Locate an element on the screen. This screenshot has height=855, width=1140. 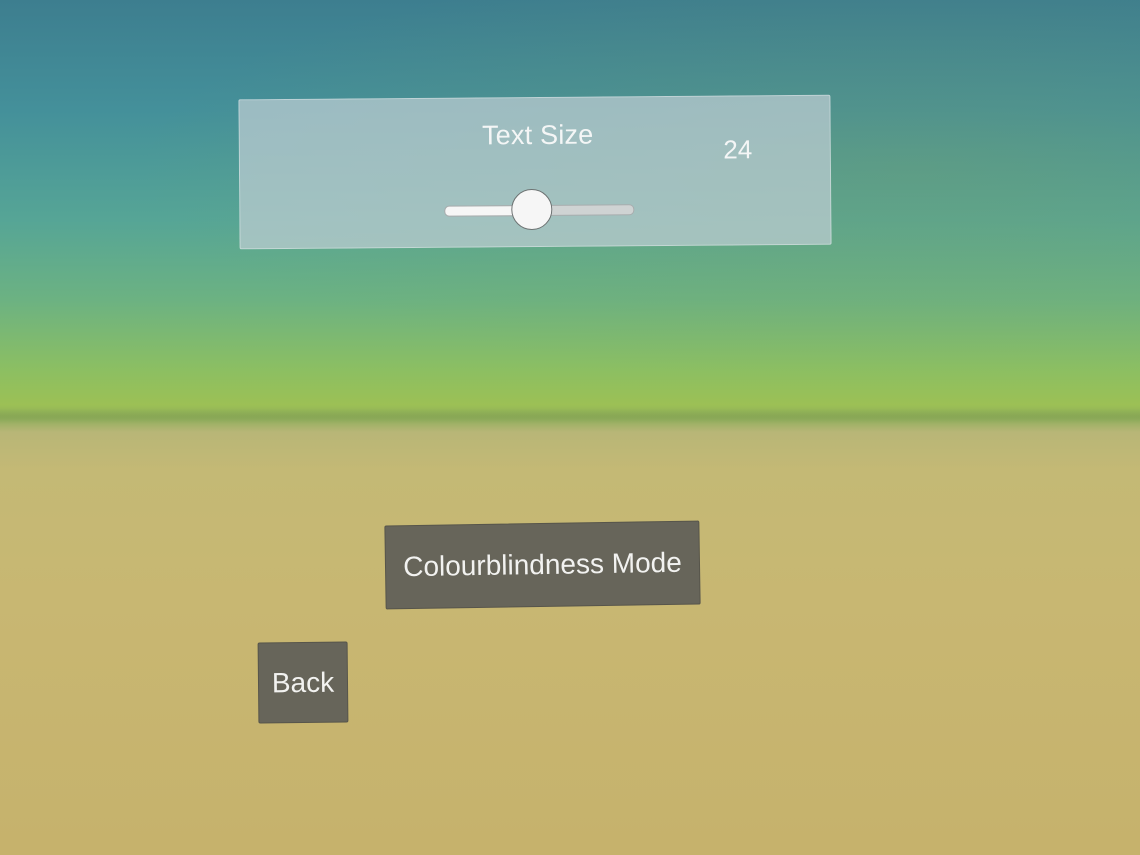
text-size-value: 24 is located at coordinates (738, 149).